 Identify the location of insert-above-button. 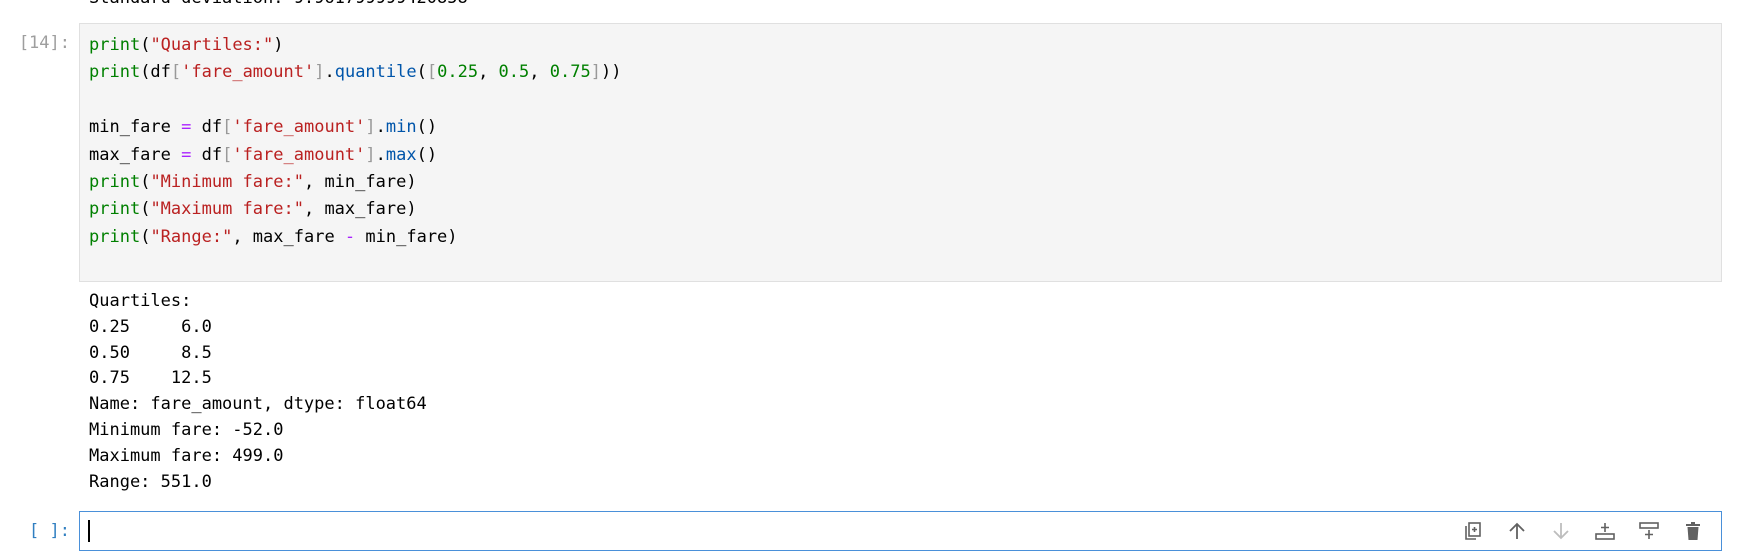
(1605, 531).